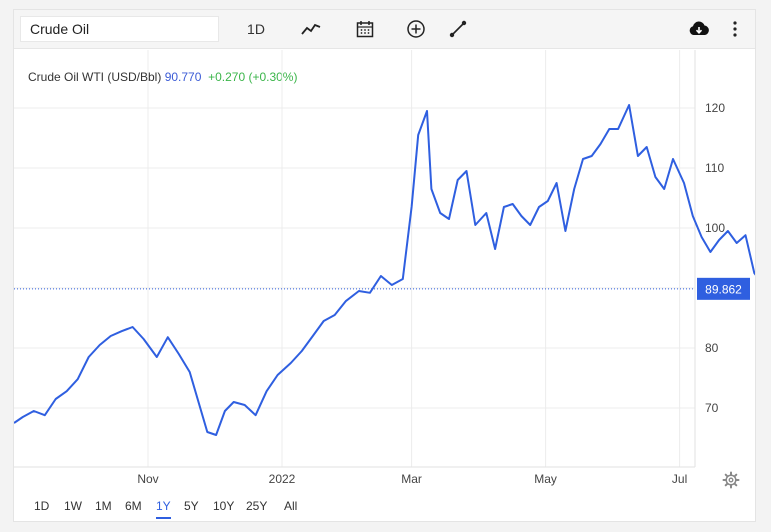 The height and width of the screenshot is (532, 771). Describe the element at coordinates (103, 508) in the screenshot. I see `range-1m-button: 1M` at that location.